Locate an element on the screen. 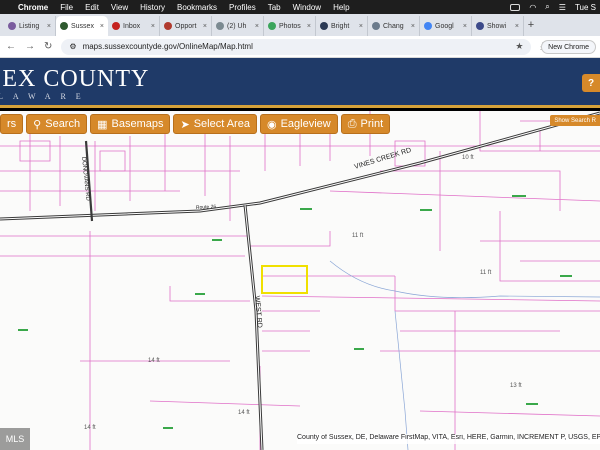 This screenshot has height=450, width=600. browser-tab: Photos × is located at coordinates (290, 26).